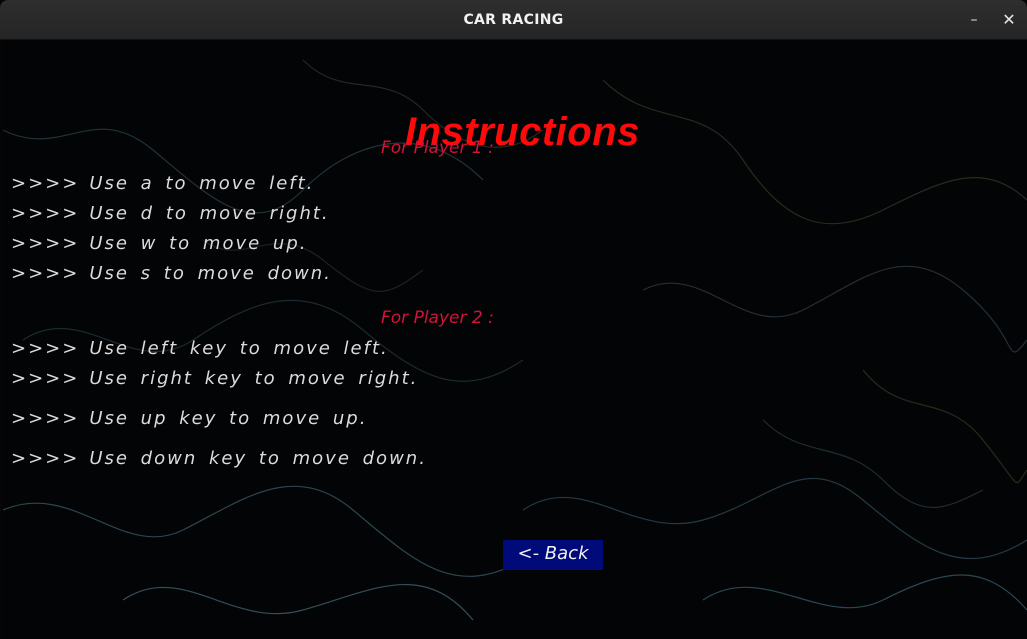 This screenshot has height=639, width=1027. I want to click on player2-instruction: >>>> Use down key to move down., so click(219, 458).